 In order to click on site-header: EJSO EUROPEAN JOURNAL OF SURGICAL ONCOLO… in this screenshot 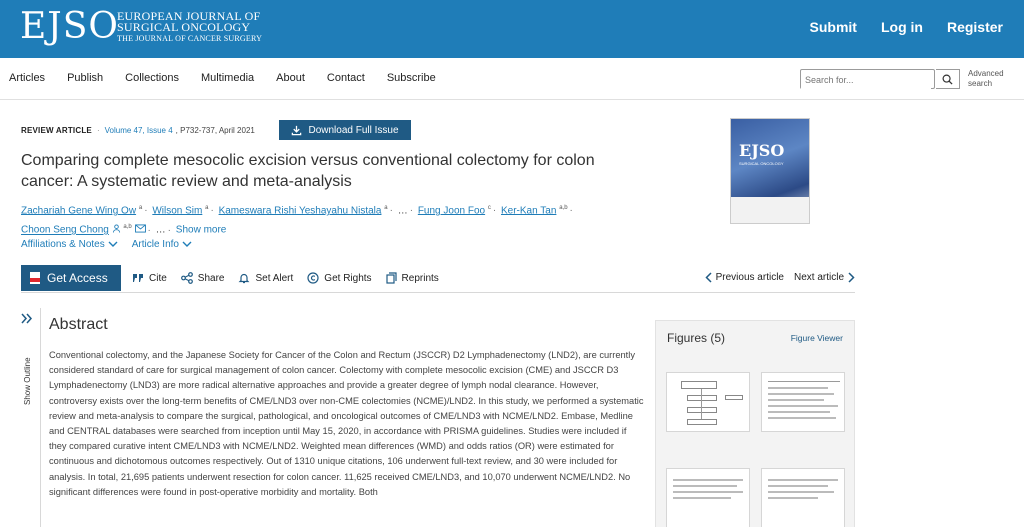, I will do `click(512, 29)`.